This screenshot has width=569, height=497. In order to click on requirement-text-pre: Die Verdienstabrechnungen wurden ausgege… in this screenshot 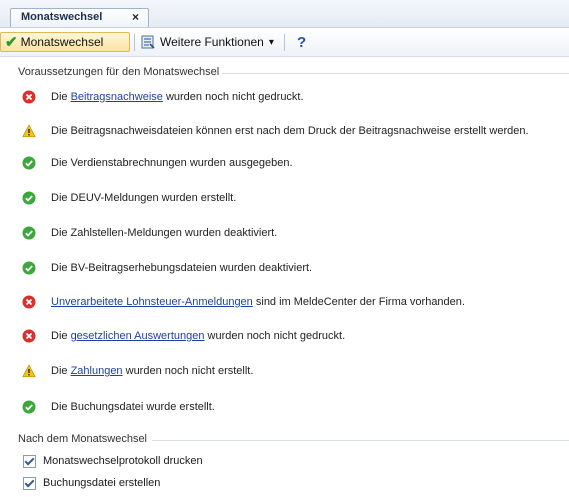, I will do `click(172, 163)`.